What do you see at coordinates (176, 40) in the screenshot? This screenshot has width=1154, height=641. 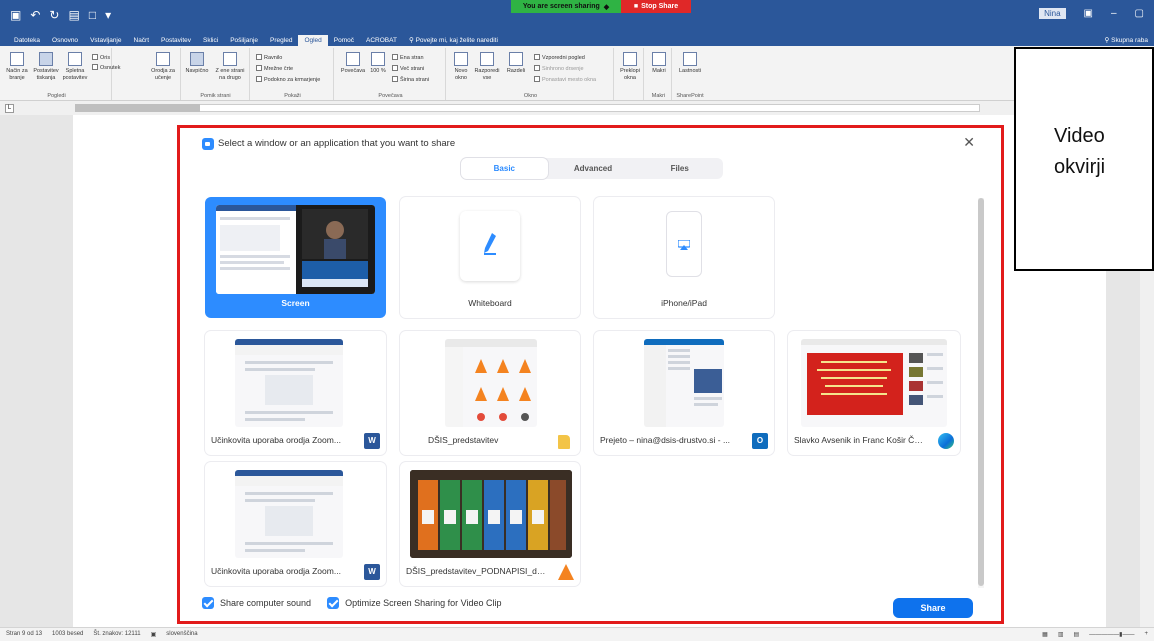 I see `ribbon-tab-postavitev: Postavitev` at bounding box center [176, 40].